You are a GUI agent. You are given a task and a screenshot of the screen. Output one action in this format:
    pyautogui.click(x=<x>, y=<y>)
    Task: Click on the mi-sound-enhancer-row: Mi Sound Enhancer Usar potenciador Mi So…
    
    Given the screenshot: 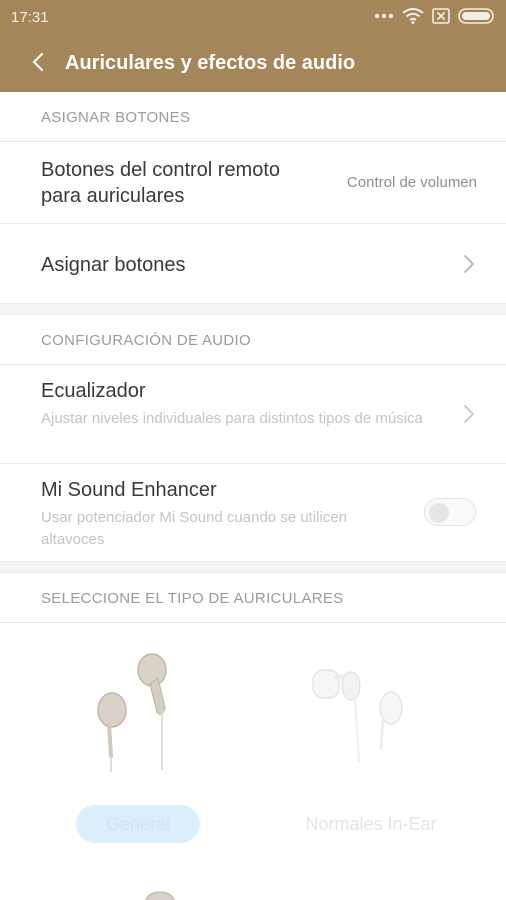 What is the action you would take?
    pyautogui.click(x=253, y=513)
    